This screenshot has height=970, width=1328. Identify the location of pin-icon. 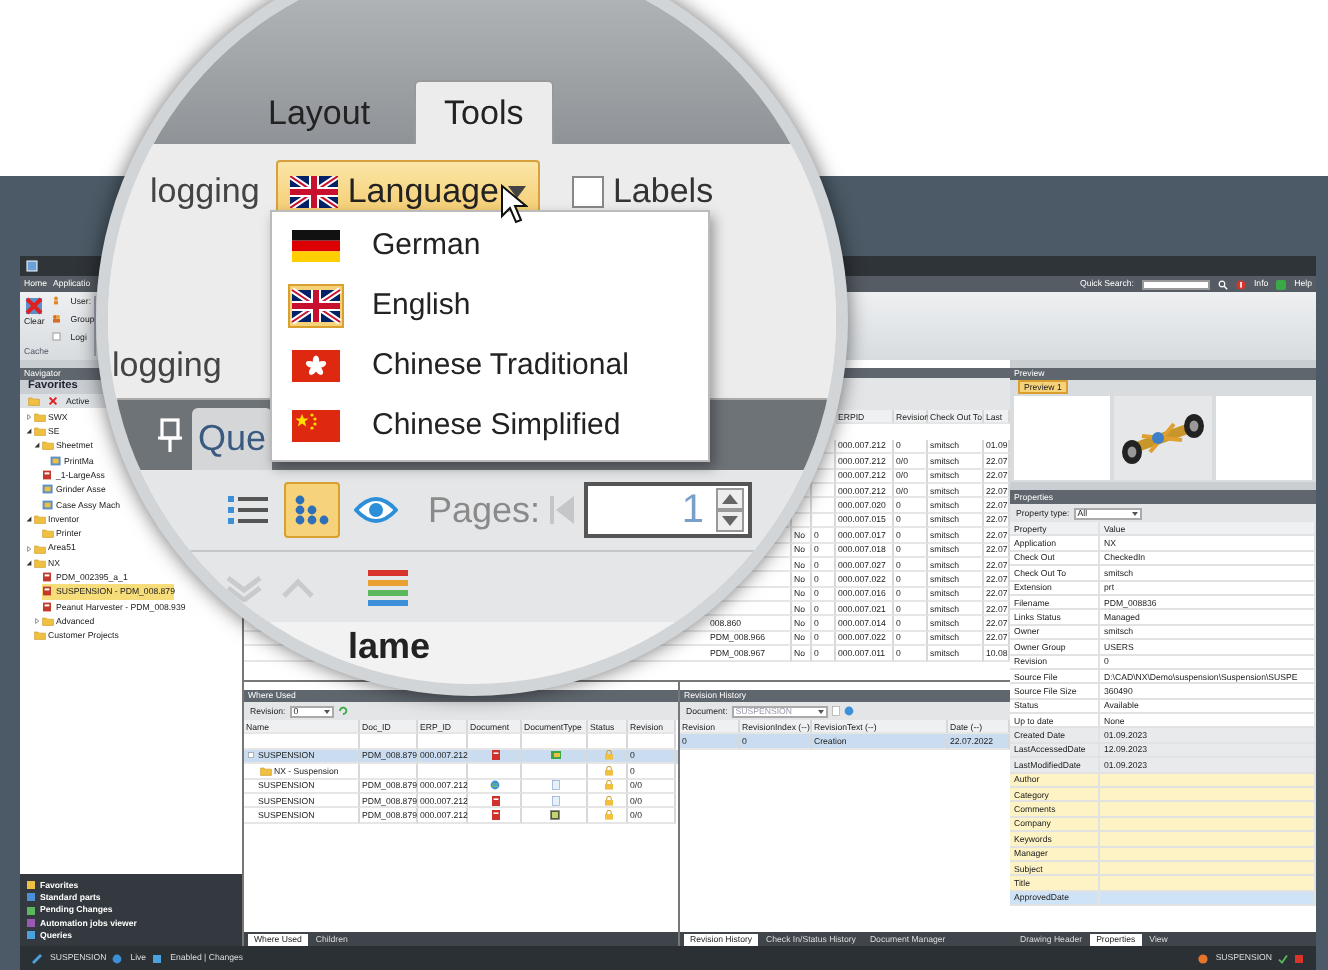
(170, 436).